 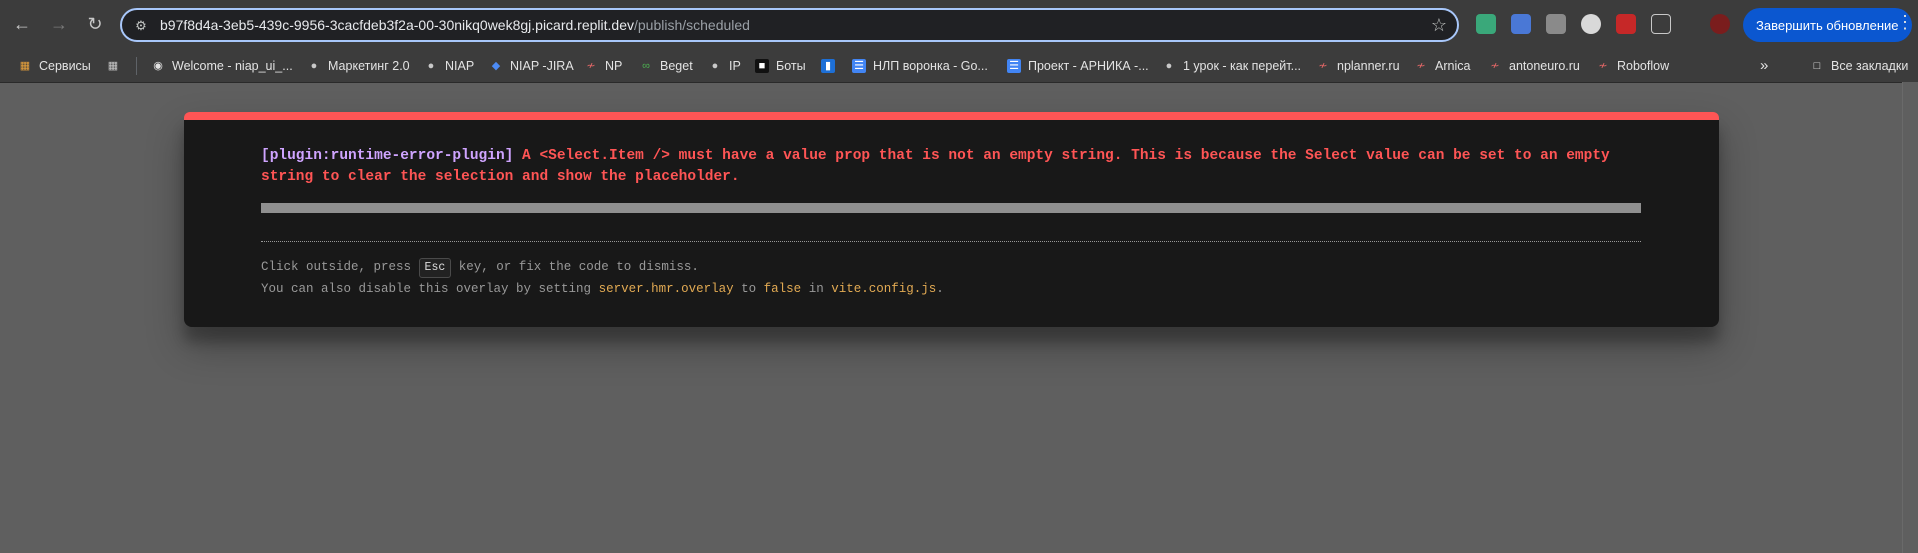 I want to click on site-info-icon: ⚙, so click(x=141, y=26).